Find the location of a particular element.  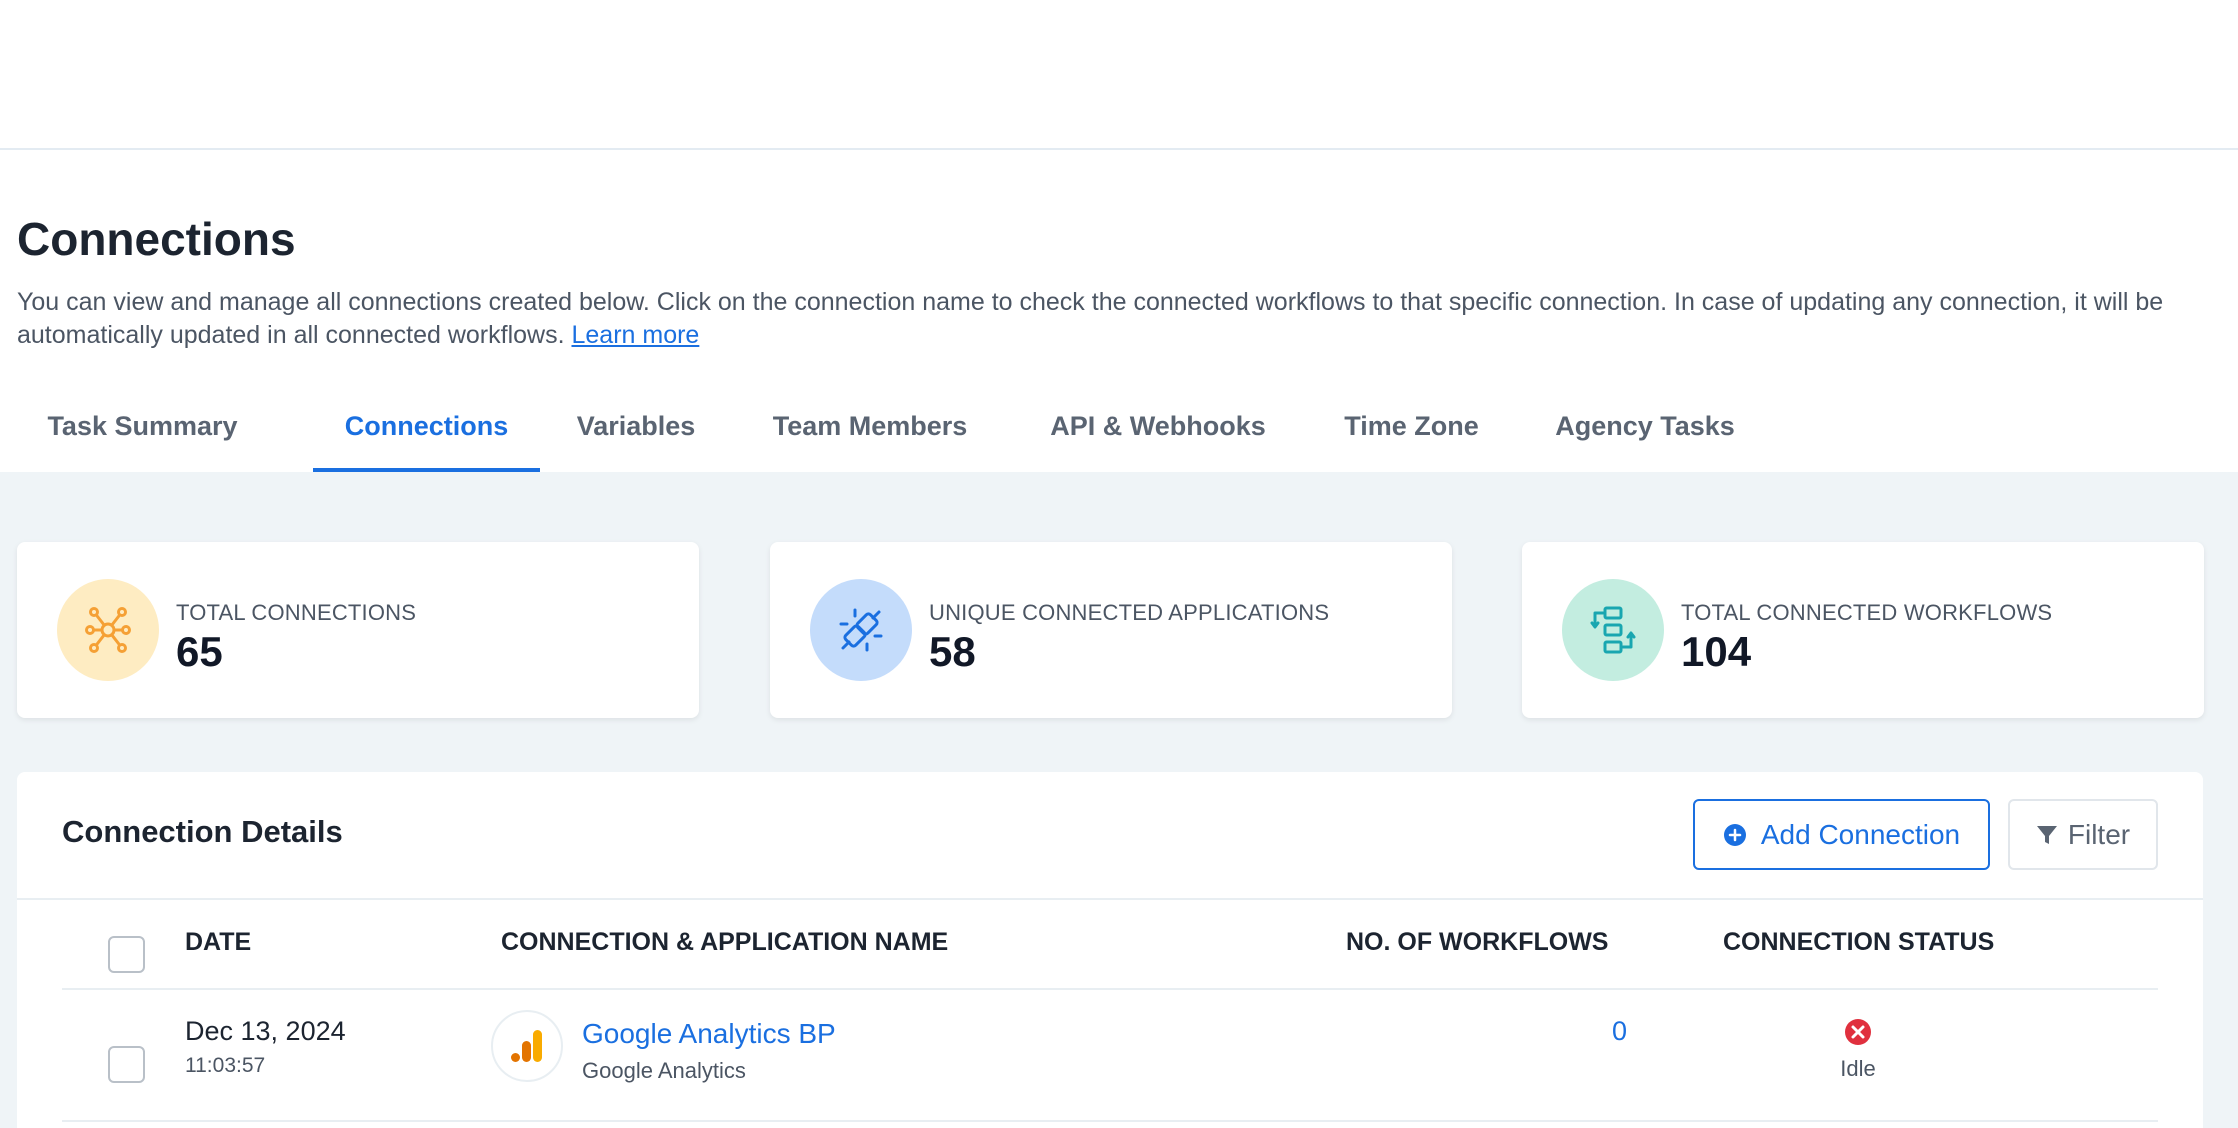

filter-button: Filter is located at coordinates (2083, 834).